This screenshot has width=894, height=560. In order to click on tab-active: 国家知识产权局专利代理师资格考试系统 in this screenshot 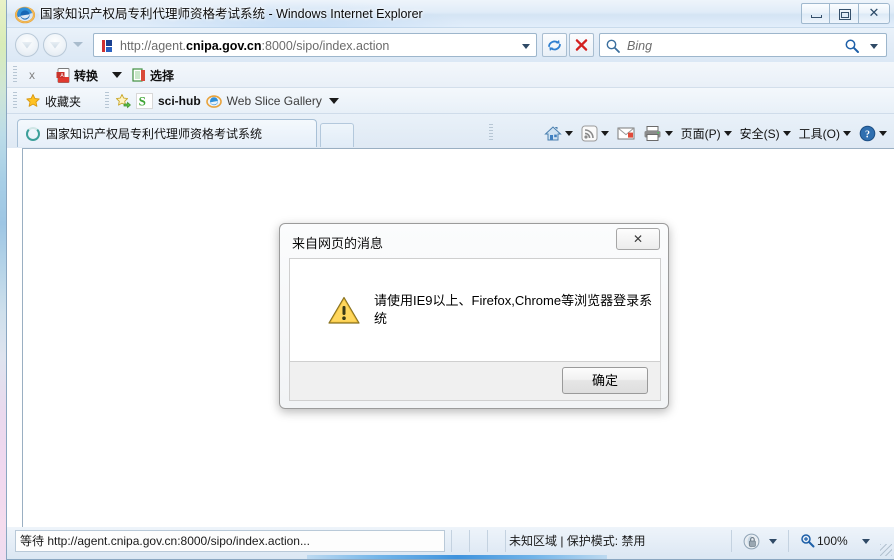, I will do `click(167, 133)`.